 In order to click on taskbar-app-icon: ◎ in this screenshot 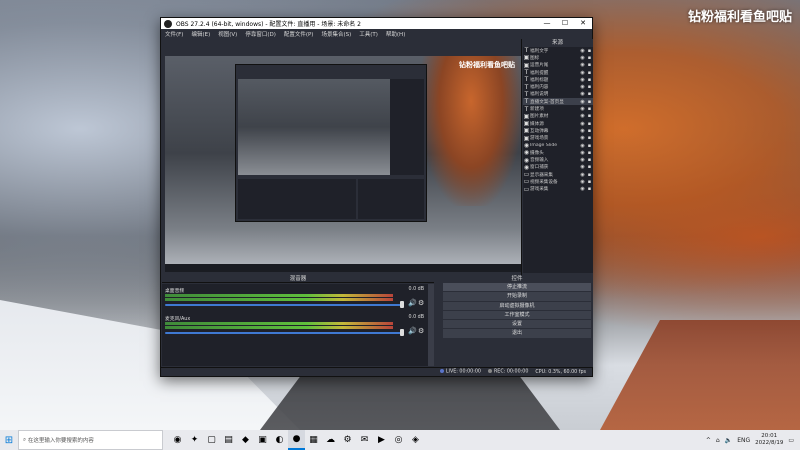, I will do `click(398, 440)`.